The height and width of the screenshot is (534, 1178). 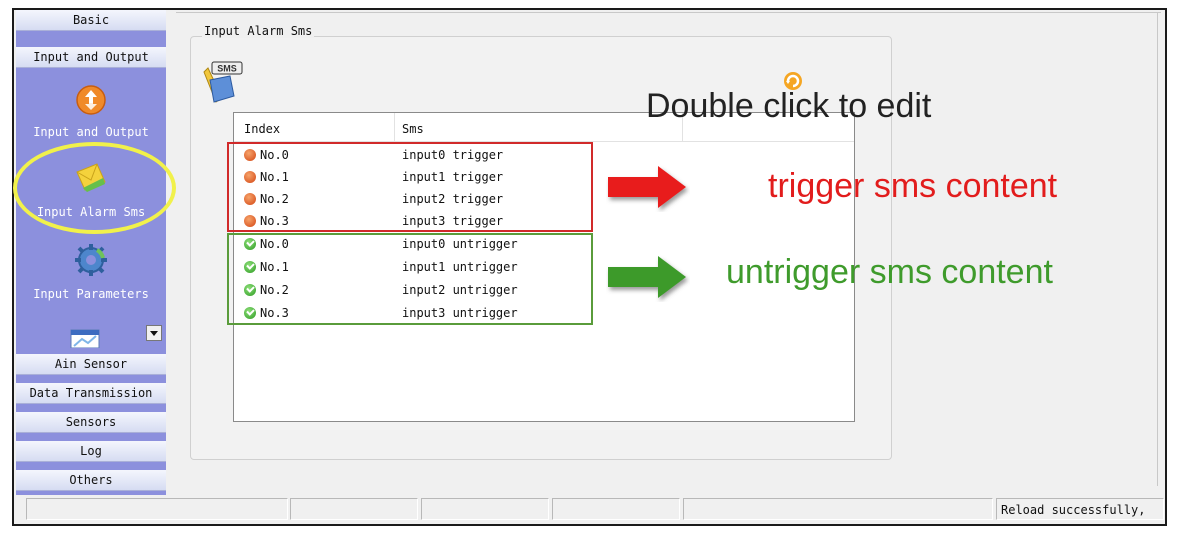 I want to click on row-sms: input1 trigger, so click(x=452, y=177).